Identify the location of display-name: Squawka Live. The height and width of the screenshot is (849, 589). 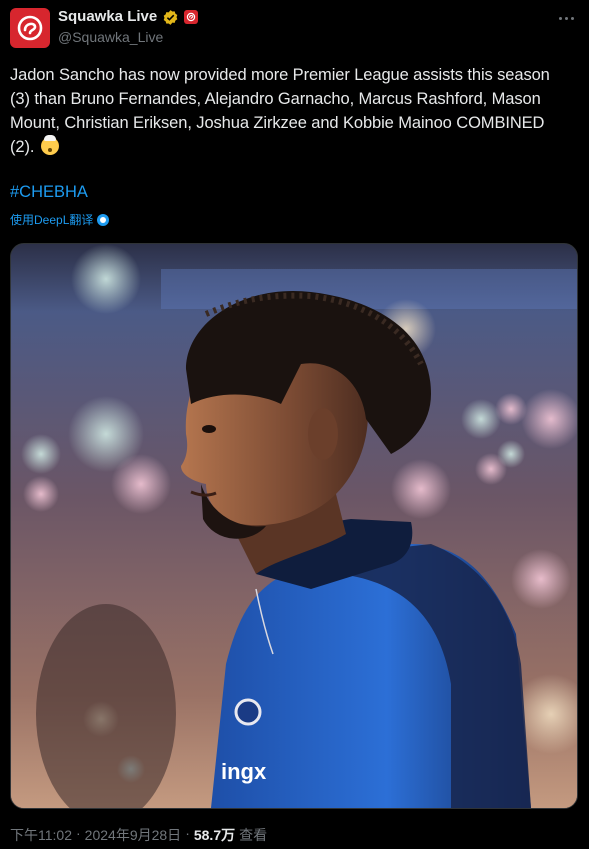
(107, 17).